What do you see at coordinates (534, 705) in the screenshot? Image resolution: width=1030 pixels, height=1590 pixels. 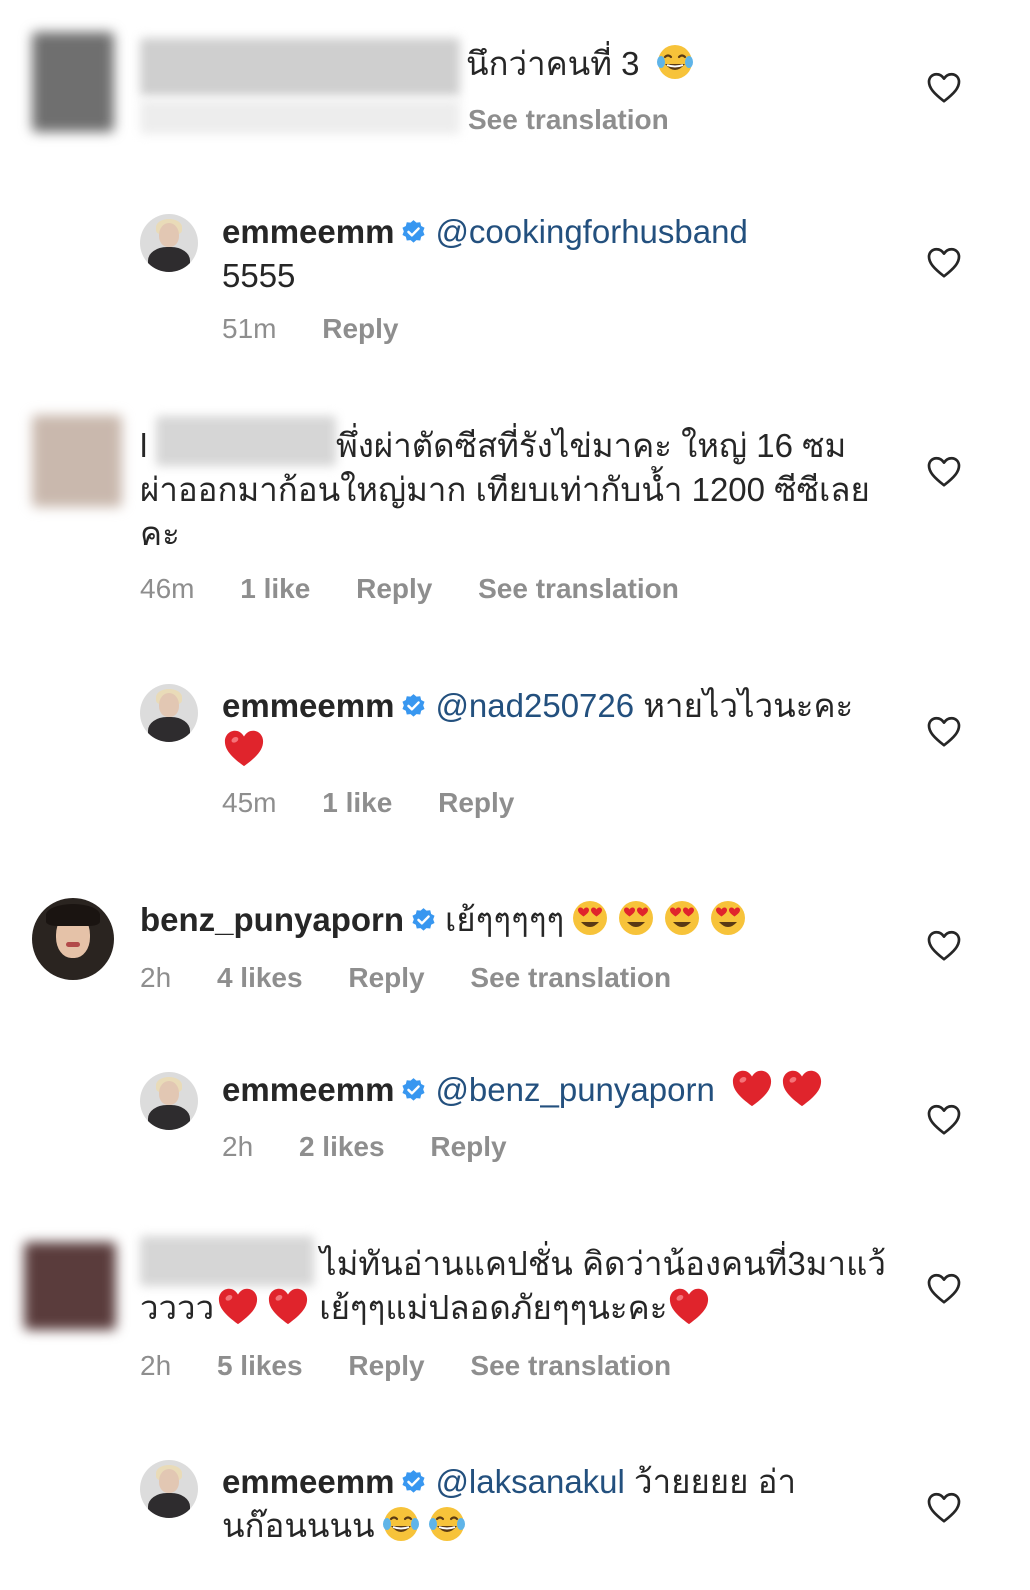 I see `mention-link: @nad250726` at bounding box center [534, 705].